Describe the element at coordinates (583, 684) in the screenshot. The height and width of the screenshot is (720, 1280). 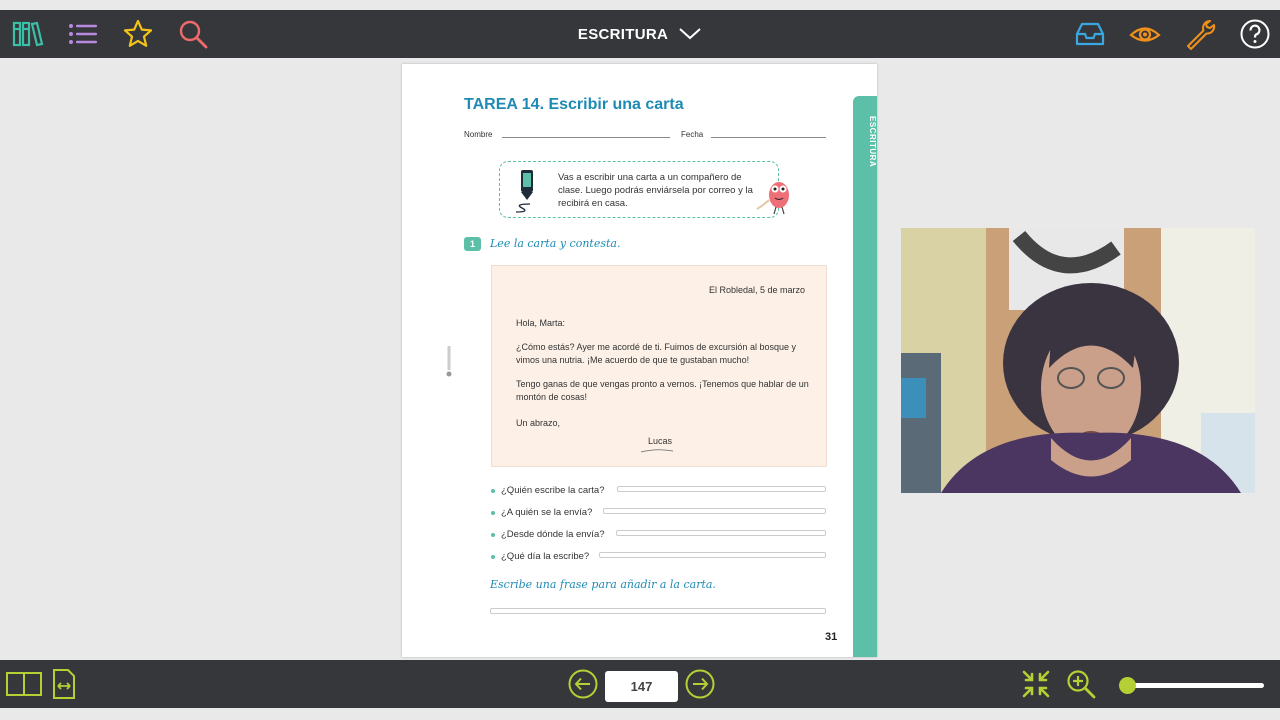
I see `previous-page-arrow-icon` at that location.